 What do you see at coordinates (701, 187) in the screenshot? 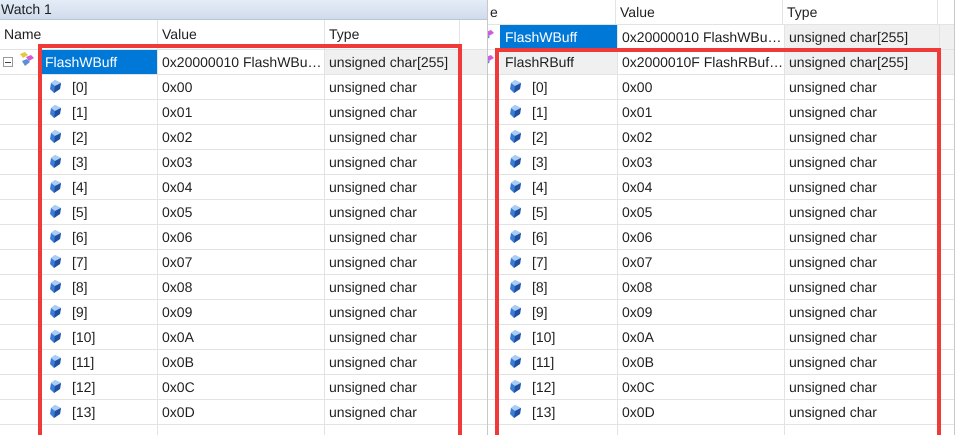
I see `value-cell: 0x04` at bounding box center [701, 187].